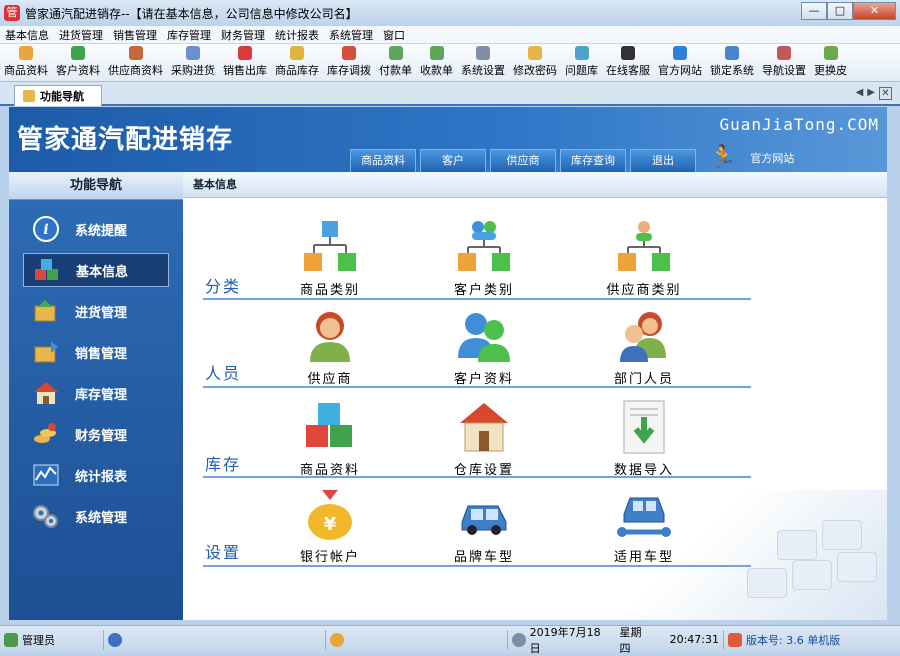 Image resolution: width=900 pixels, height=656 pixels. What do you see at coordinates (96, 434) in the screenshot?
I see `sidebar-item: 财务管理` at bounding box center [96, 434].